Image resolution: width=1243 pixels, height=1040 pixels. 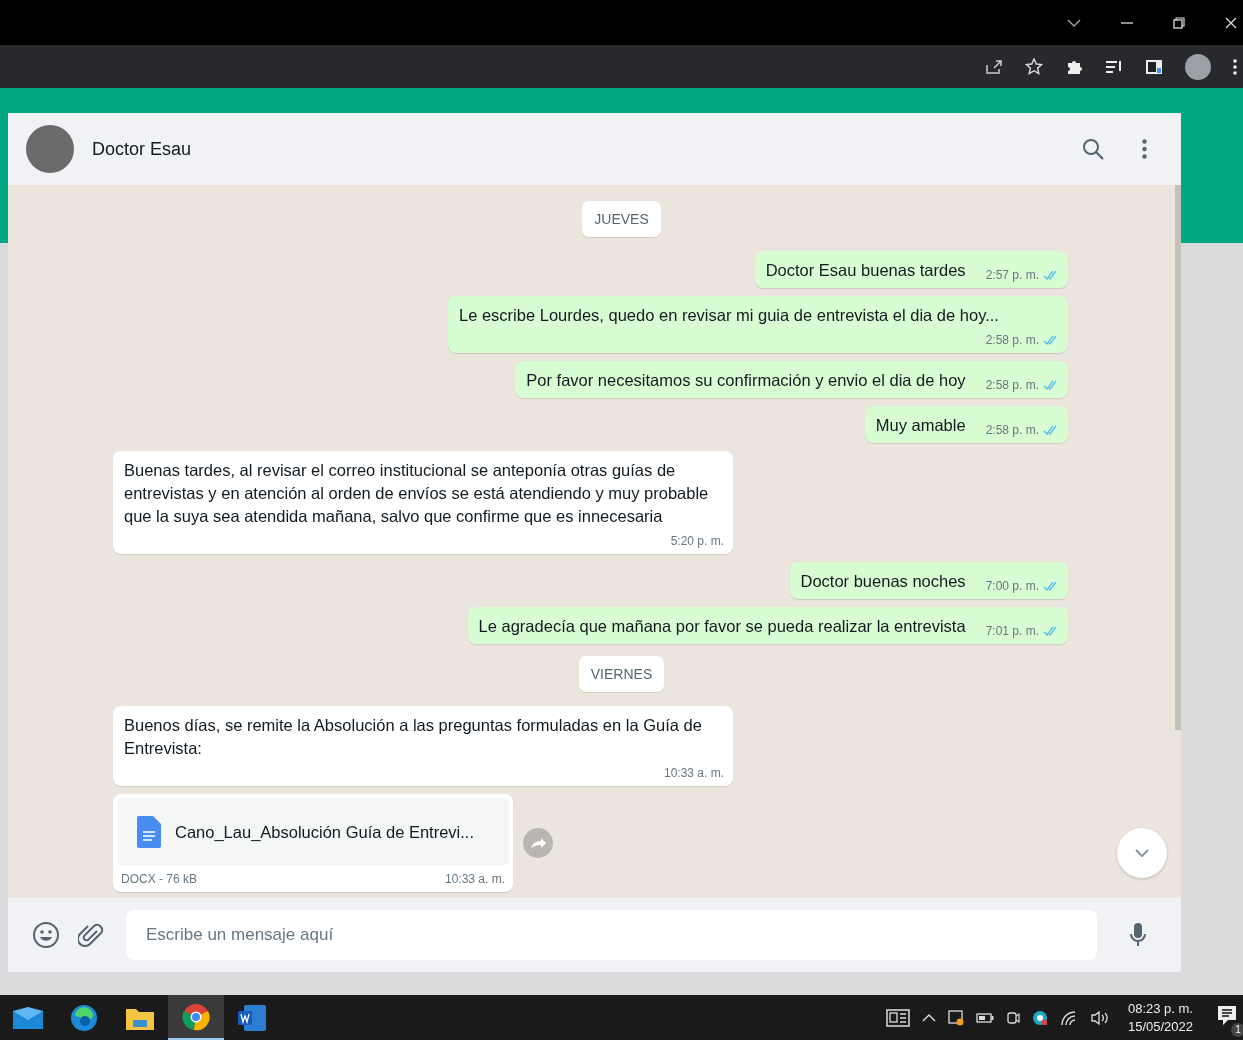 I want to click on contact-avatar, so click(x=50, y=149).